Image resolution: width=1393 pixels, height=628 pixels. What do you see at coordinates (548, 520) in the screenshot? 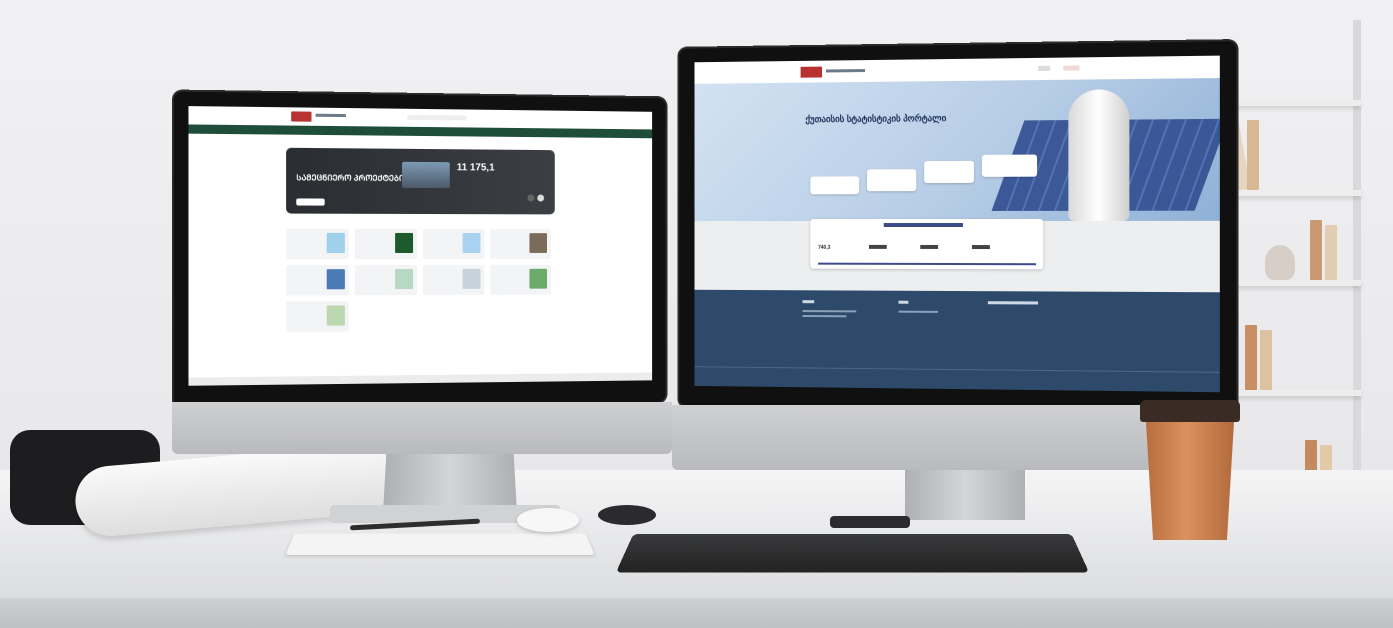
I see `mouse` at bounding box center [548, 520].